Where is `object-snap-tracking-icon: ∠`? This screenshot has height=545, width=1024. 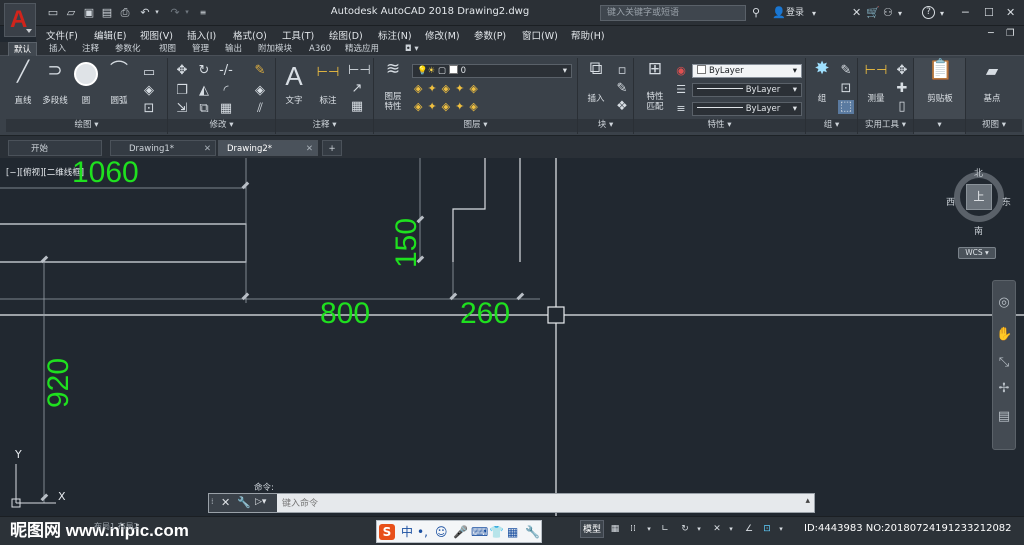 object-snap-tracking-icon: ∠ is located at coordinates (749, 529).